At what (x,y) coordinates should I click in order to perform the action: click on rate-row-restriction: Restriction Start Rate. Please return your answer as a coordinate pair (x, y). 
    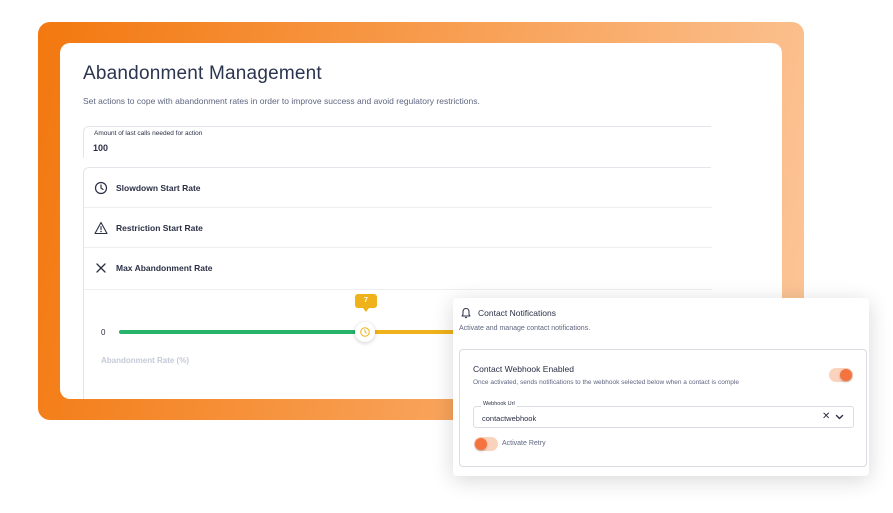
    Looking at the image, I should click on (398, 228).